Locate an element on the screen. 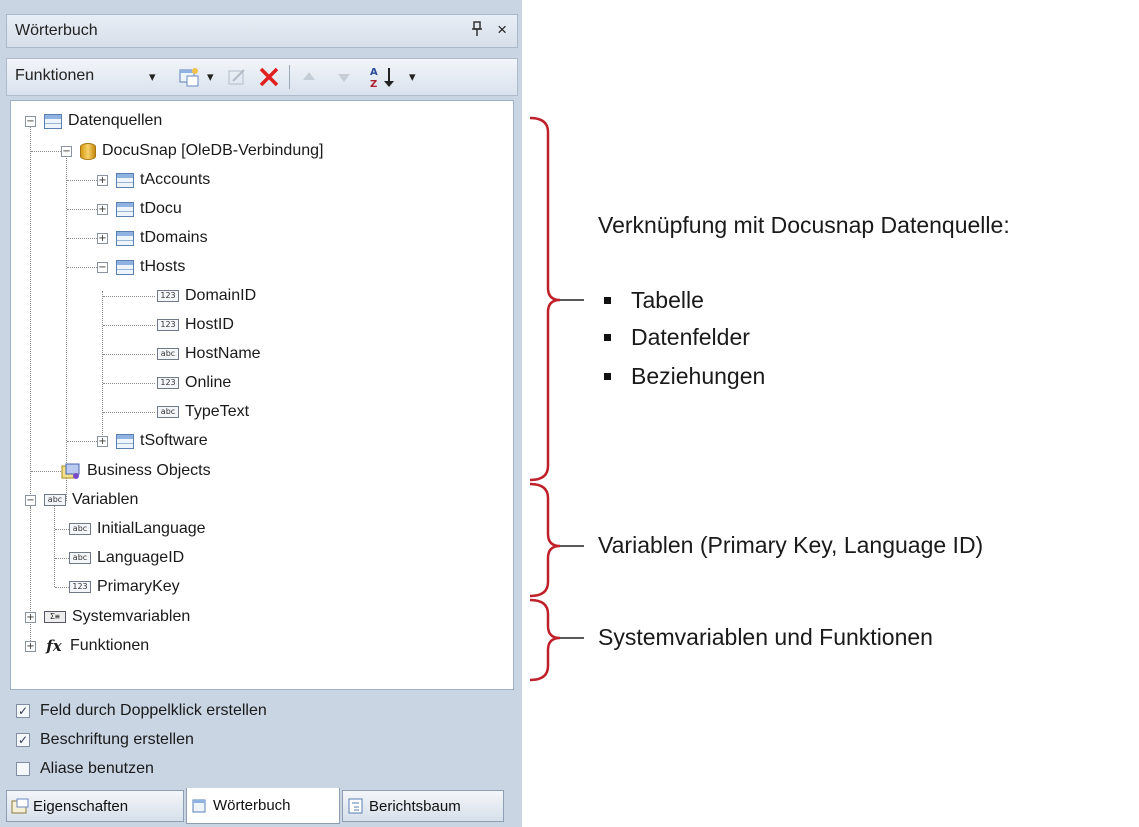 This screenshot has width=1139, height=827. bullet-item: Tabelle is located at coordinates (654, 300).